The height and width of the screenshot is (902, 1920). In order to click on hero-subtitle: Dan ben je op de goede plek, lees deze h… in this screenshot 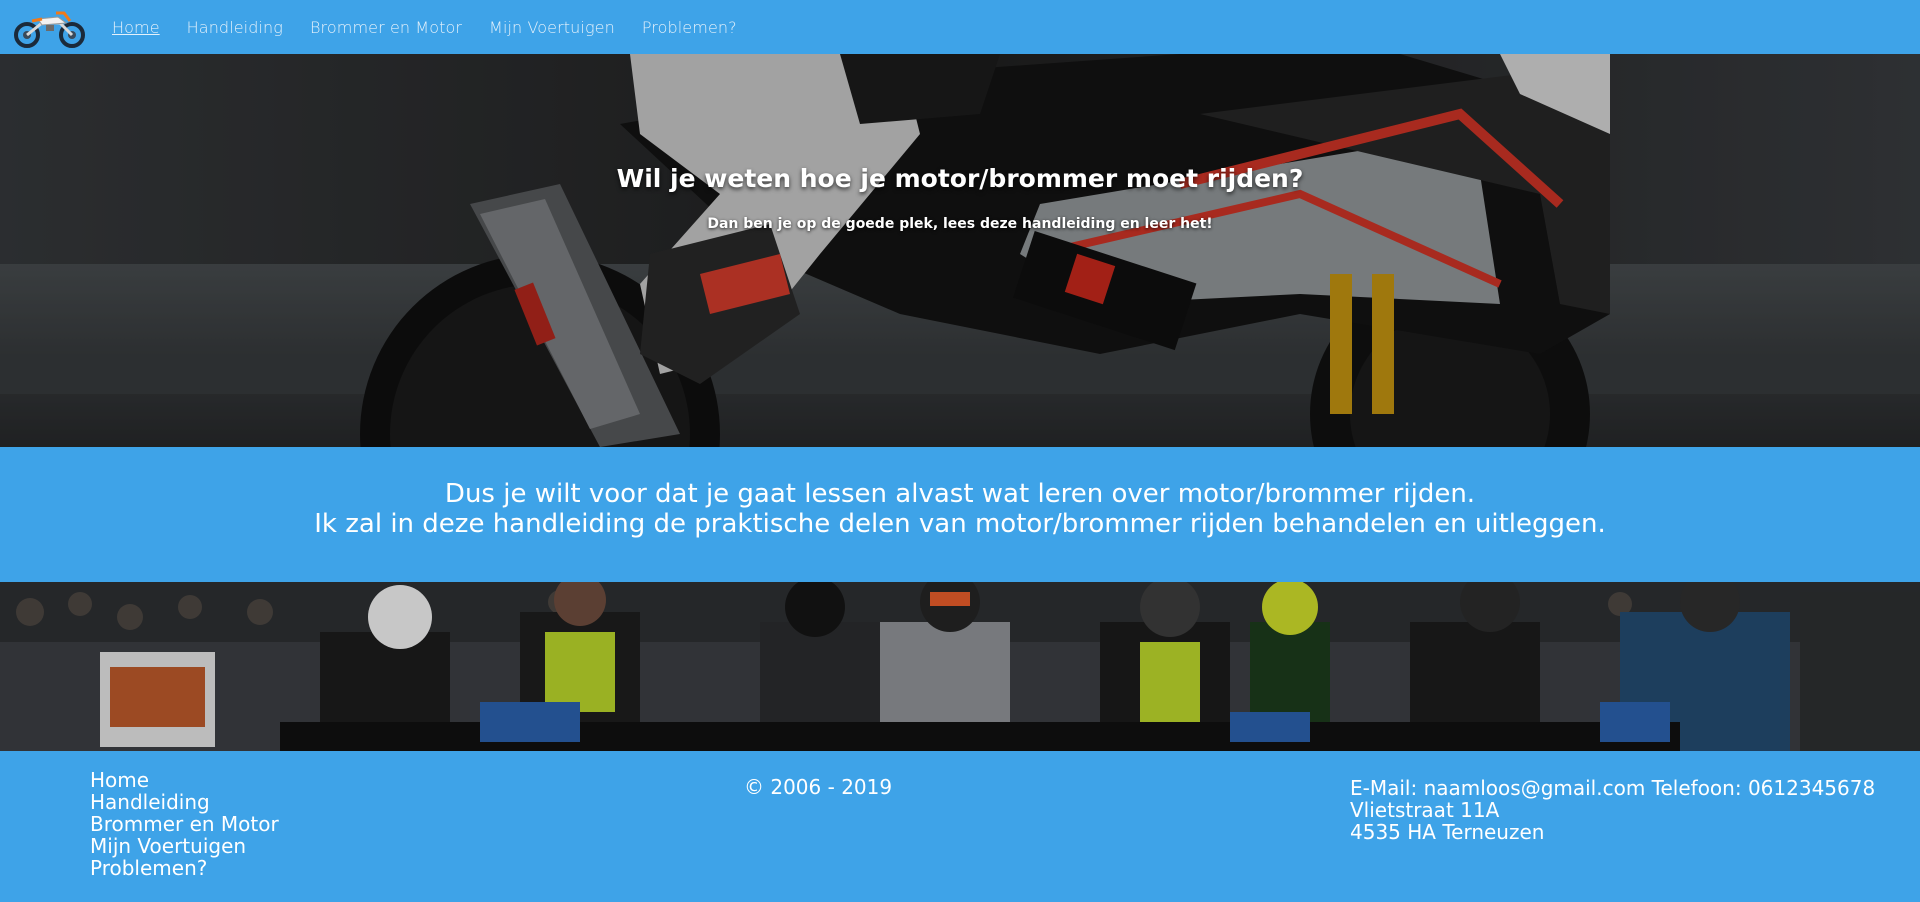, I will do `click(960, 224)`.